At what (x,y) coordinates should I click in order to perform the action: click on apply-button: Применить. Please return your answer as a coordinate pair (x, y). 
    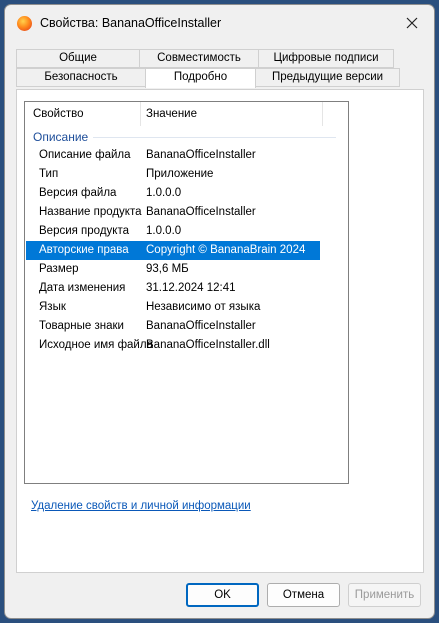
    Looking at the image, I should click on (384, 595).